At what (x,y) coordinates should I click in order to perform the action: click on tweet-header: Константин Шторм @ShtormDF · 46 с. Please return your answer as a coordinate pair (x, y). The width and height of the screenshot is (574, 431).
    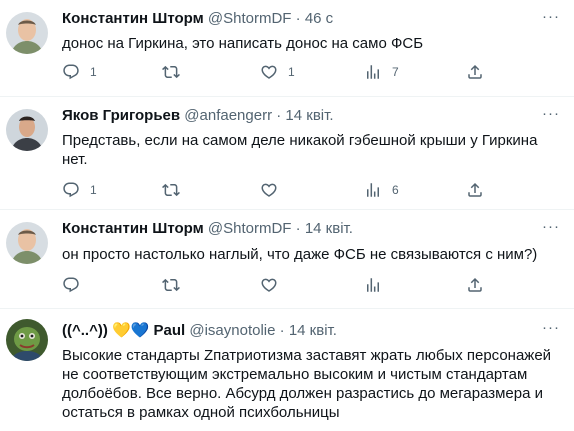
    Looking at the image, I should click on (197, 18).